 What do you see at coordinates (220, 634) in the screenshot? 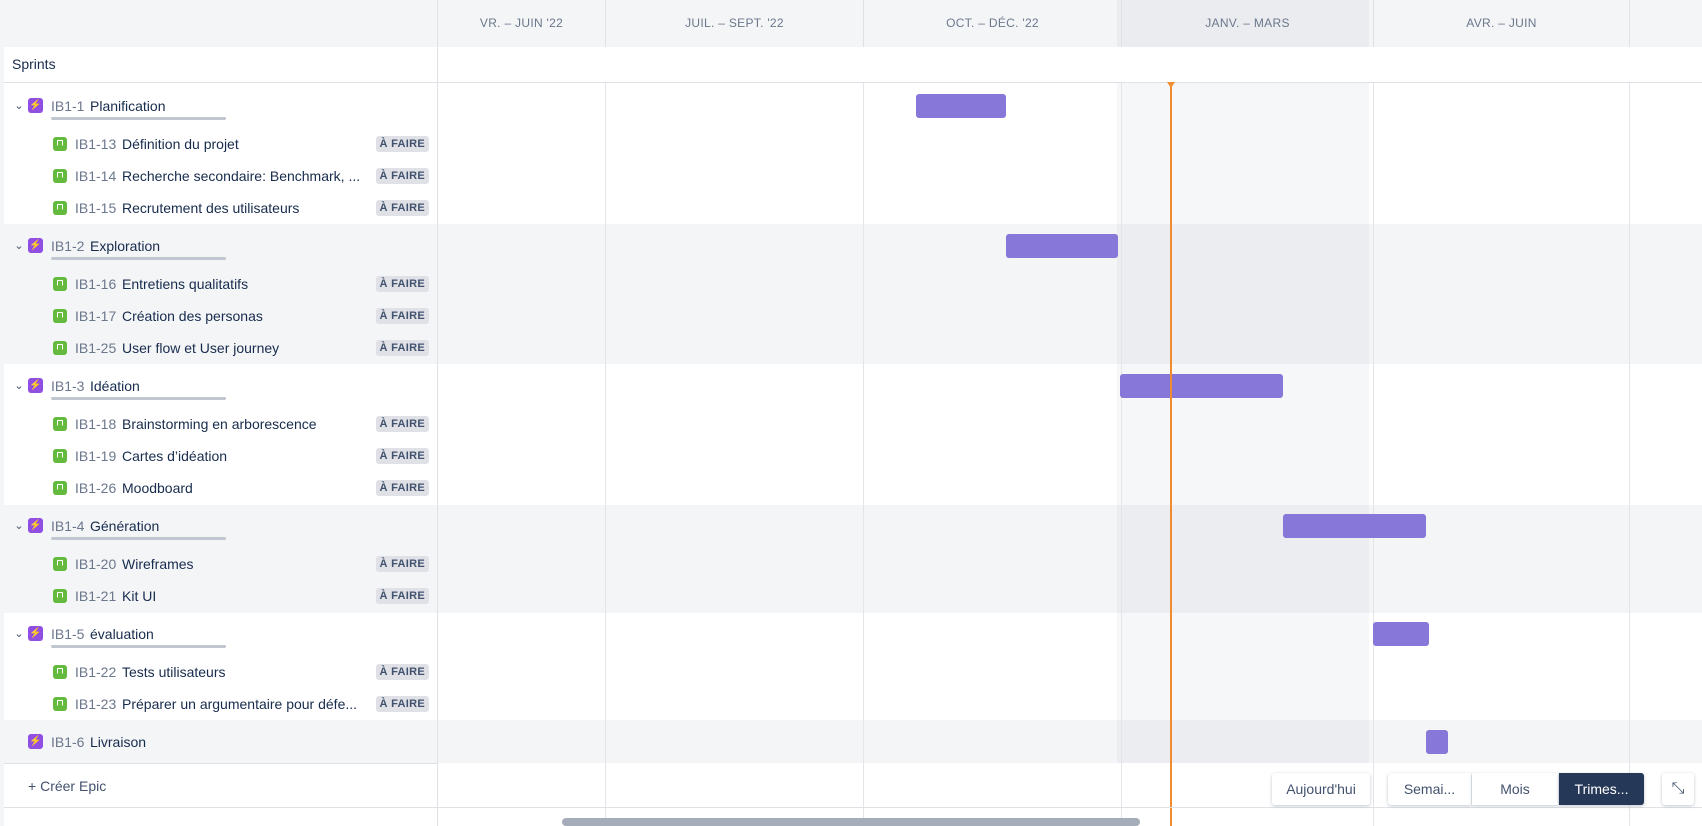
I see `epic-row: ⌄ ⚡ IB1-5 évaluation` at bounding box center [220, 634].